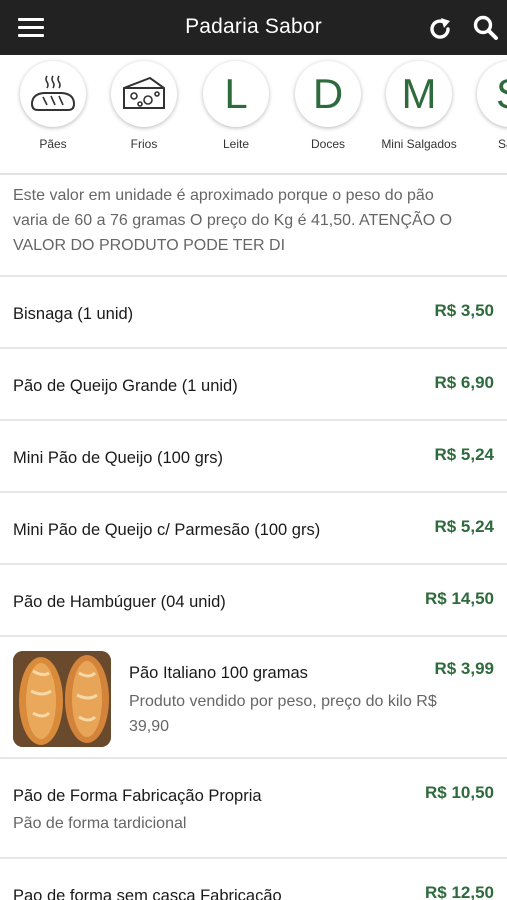  Describe the element at coordinates (464, 382) in the screenshot. I see `product-price: R$ 6,90` at that location.